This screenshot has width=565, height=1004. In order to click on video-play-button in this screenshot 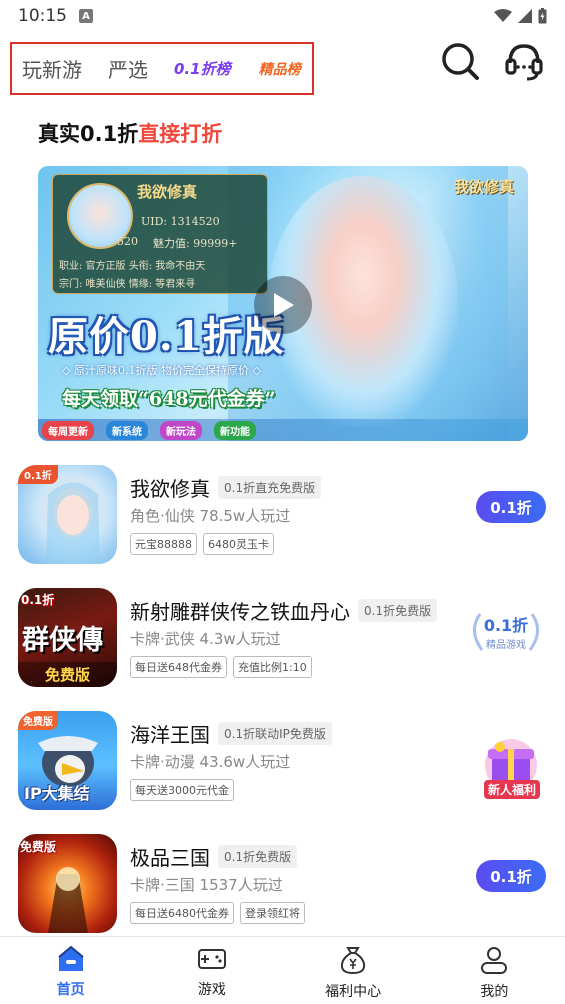, I will do `click(283, 305)`.